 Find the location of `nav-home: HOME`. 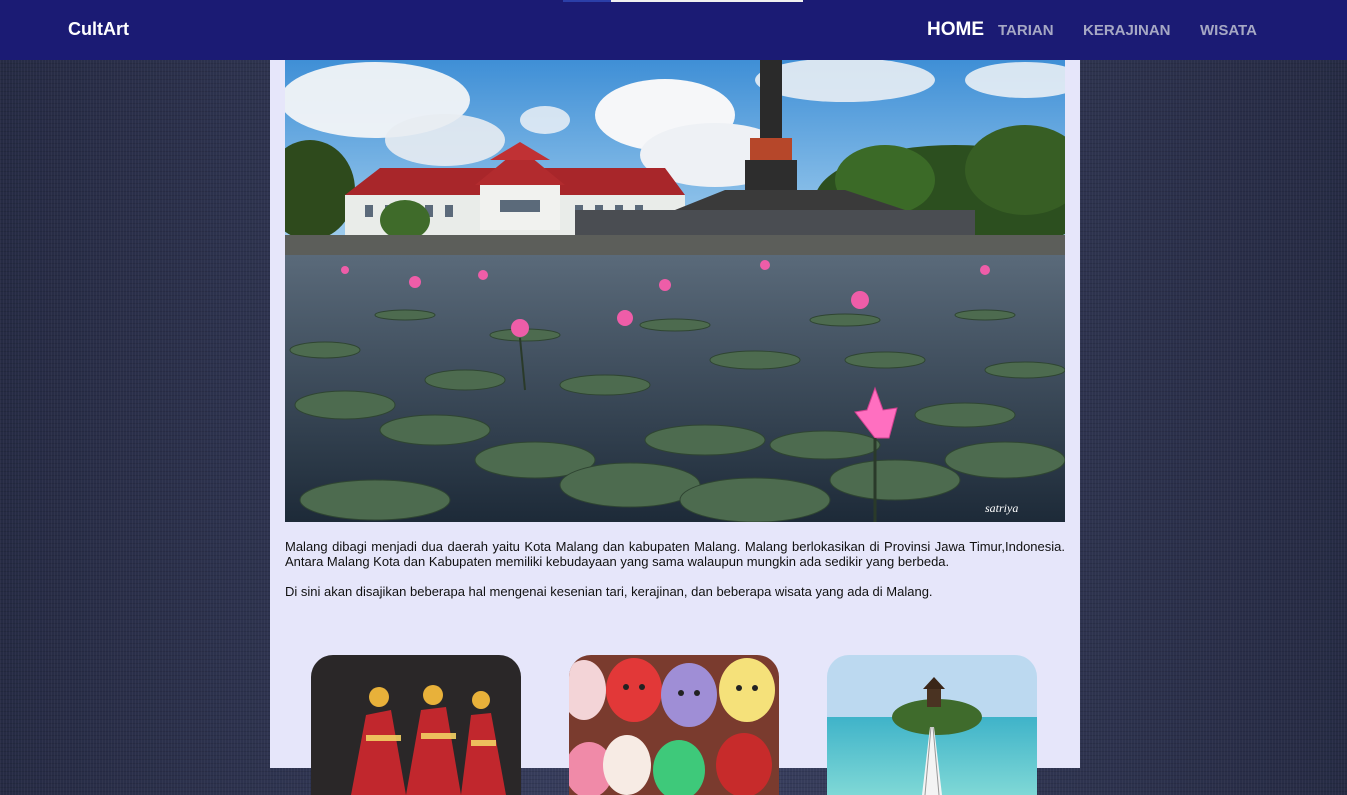

nav-home: HOME is located at coordinates (955, 30).